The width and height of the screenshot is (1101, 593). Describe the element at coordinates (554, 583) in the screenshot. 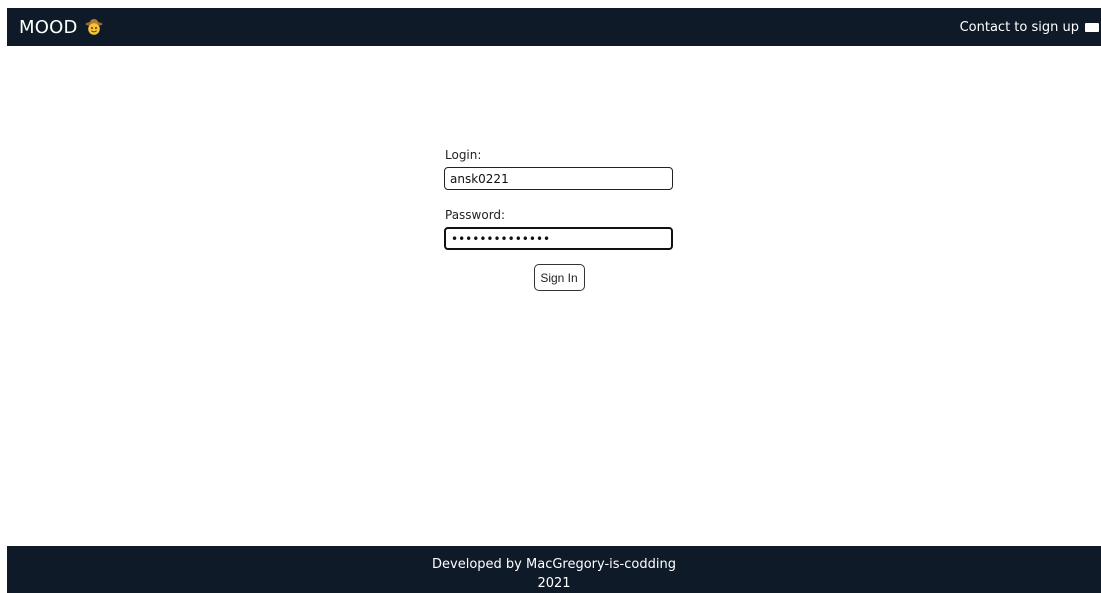

I see `footer-year: 2021` at that location.